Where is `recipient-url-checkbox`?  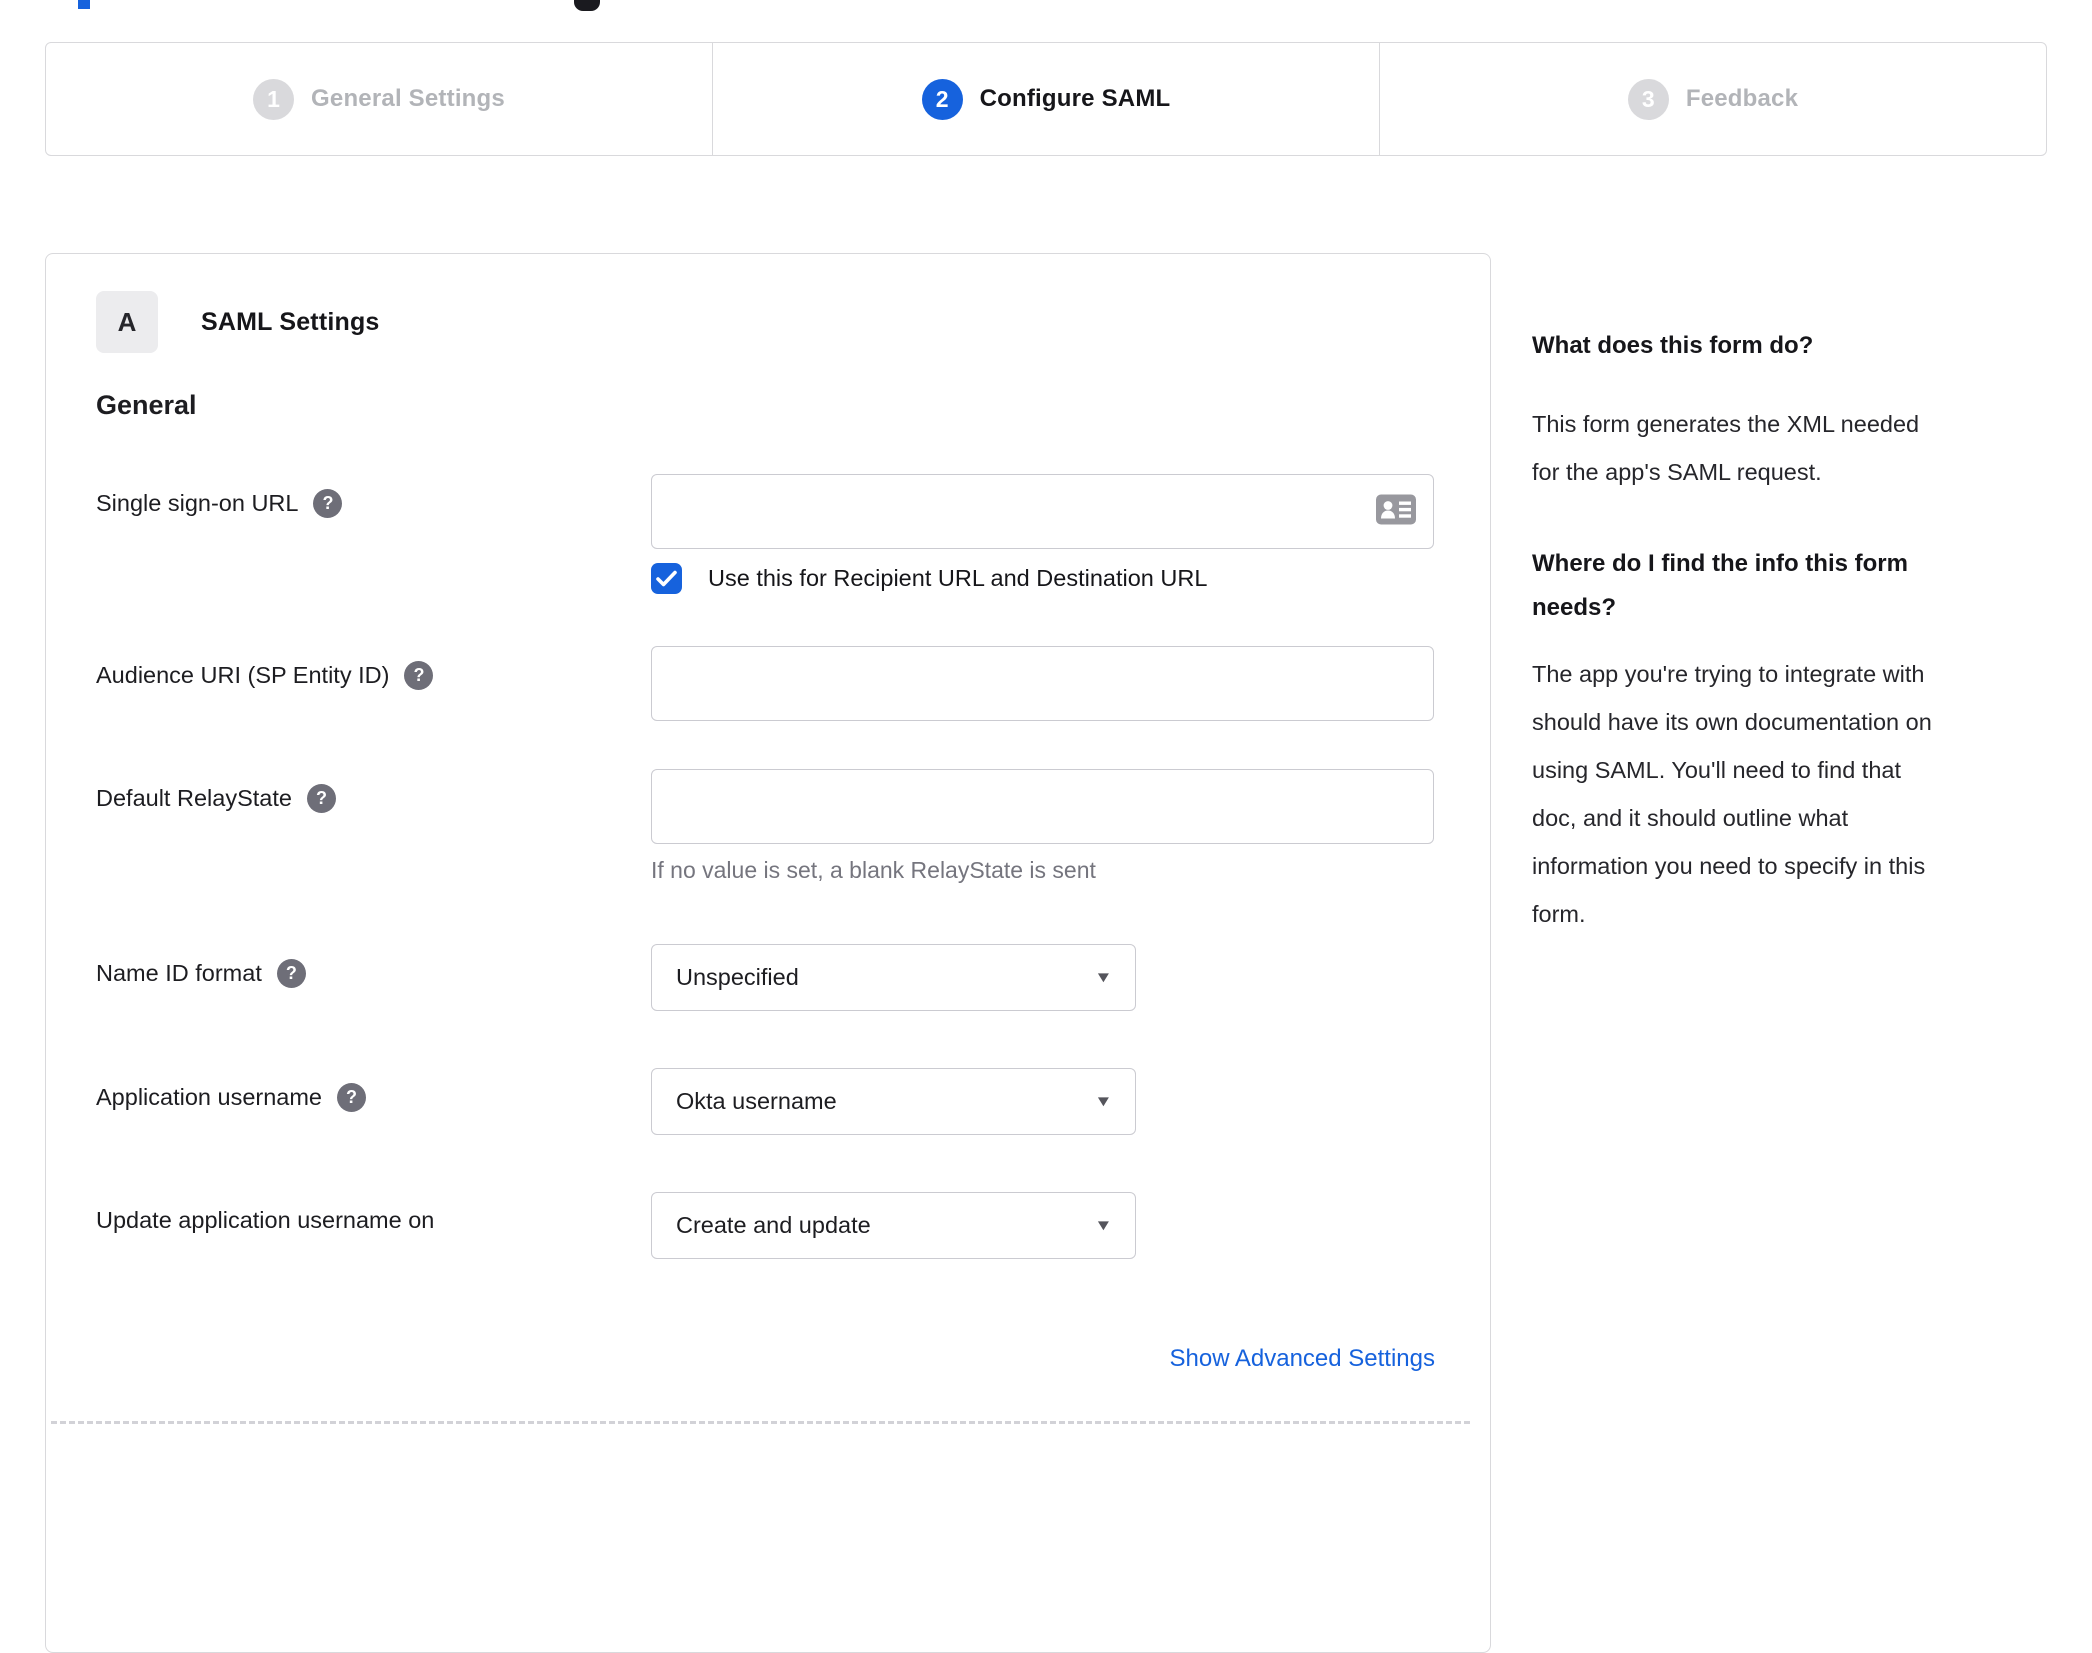
recipient-url-checkbox is located at coordinates (666, 578).